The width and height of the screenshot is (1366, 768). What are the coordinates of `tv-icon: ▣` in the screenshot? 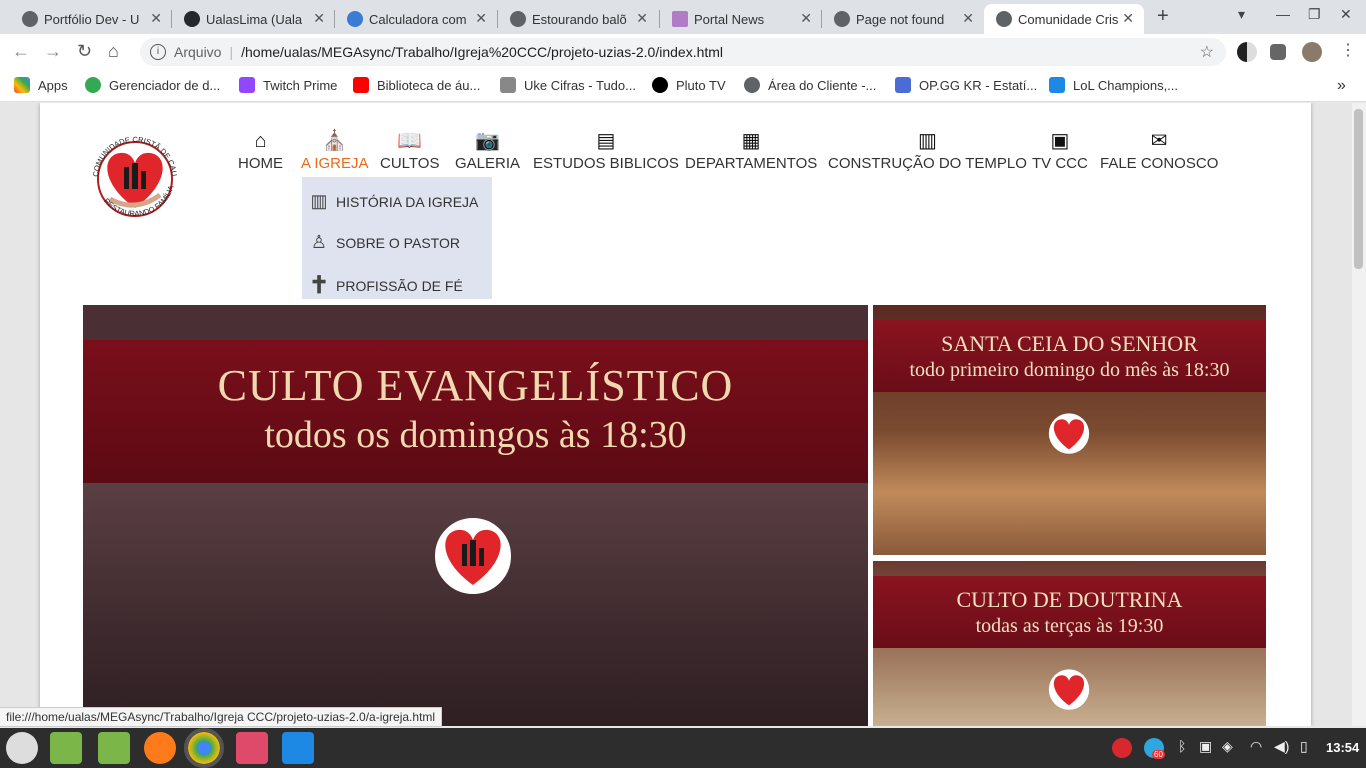 It's located at (1060, 141).